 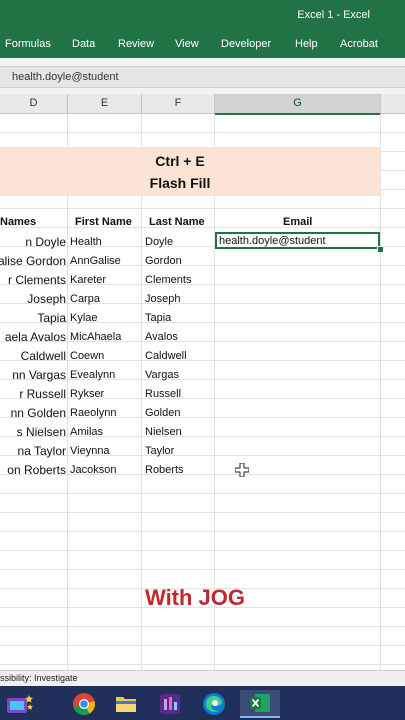 What do you see at coordinates (103, 222) in the screenshot?
I see `header-first-name: First Name` at bounding box center [103, 222].